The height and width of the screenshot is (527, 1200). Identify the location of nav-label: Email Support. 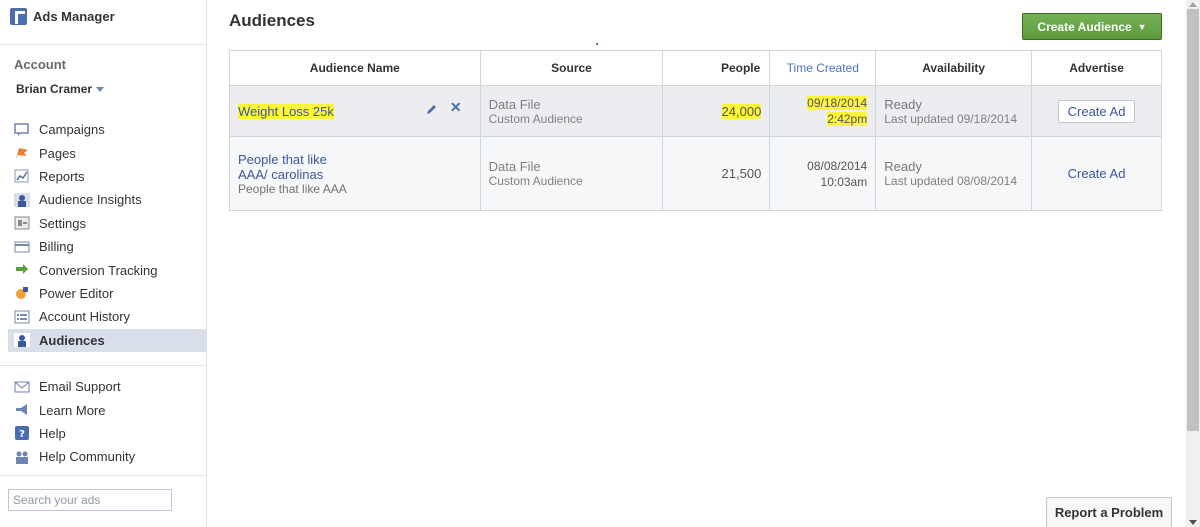
(80, 387).